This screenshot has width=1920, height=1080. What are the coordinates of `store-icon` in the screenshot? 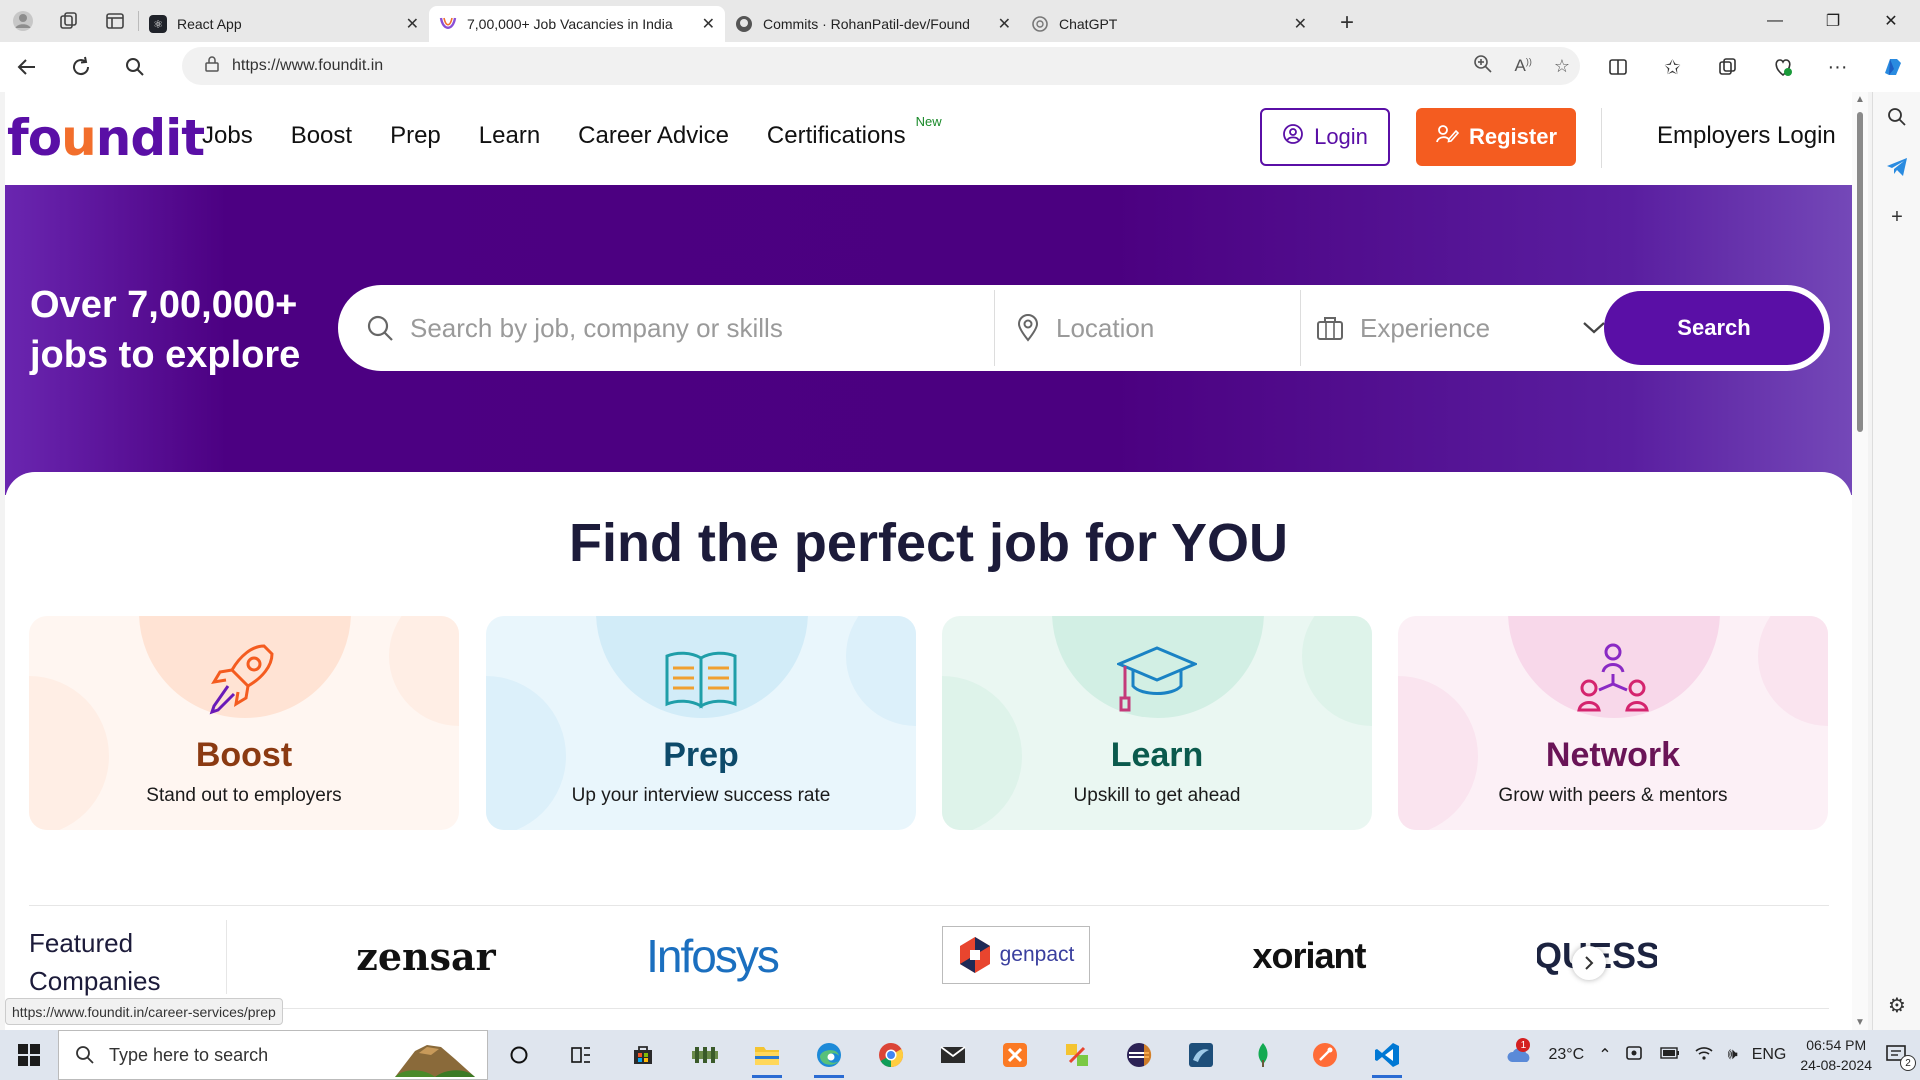 It's located at (643, 1055).